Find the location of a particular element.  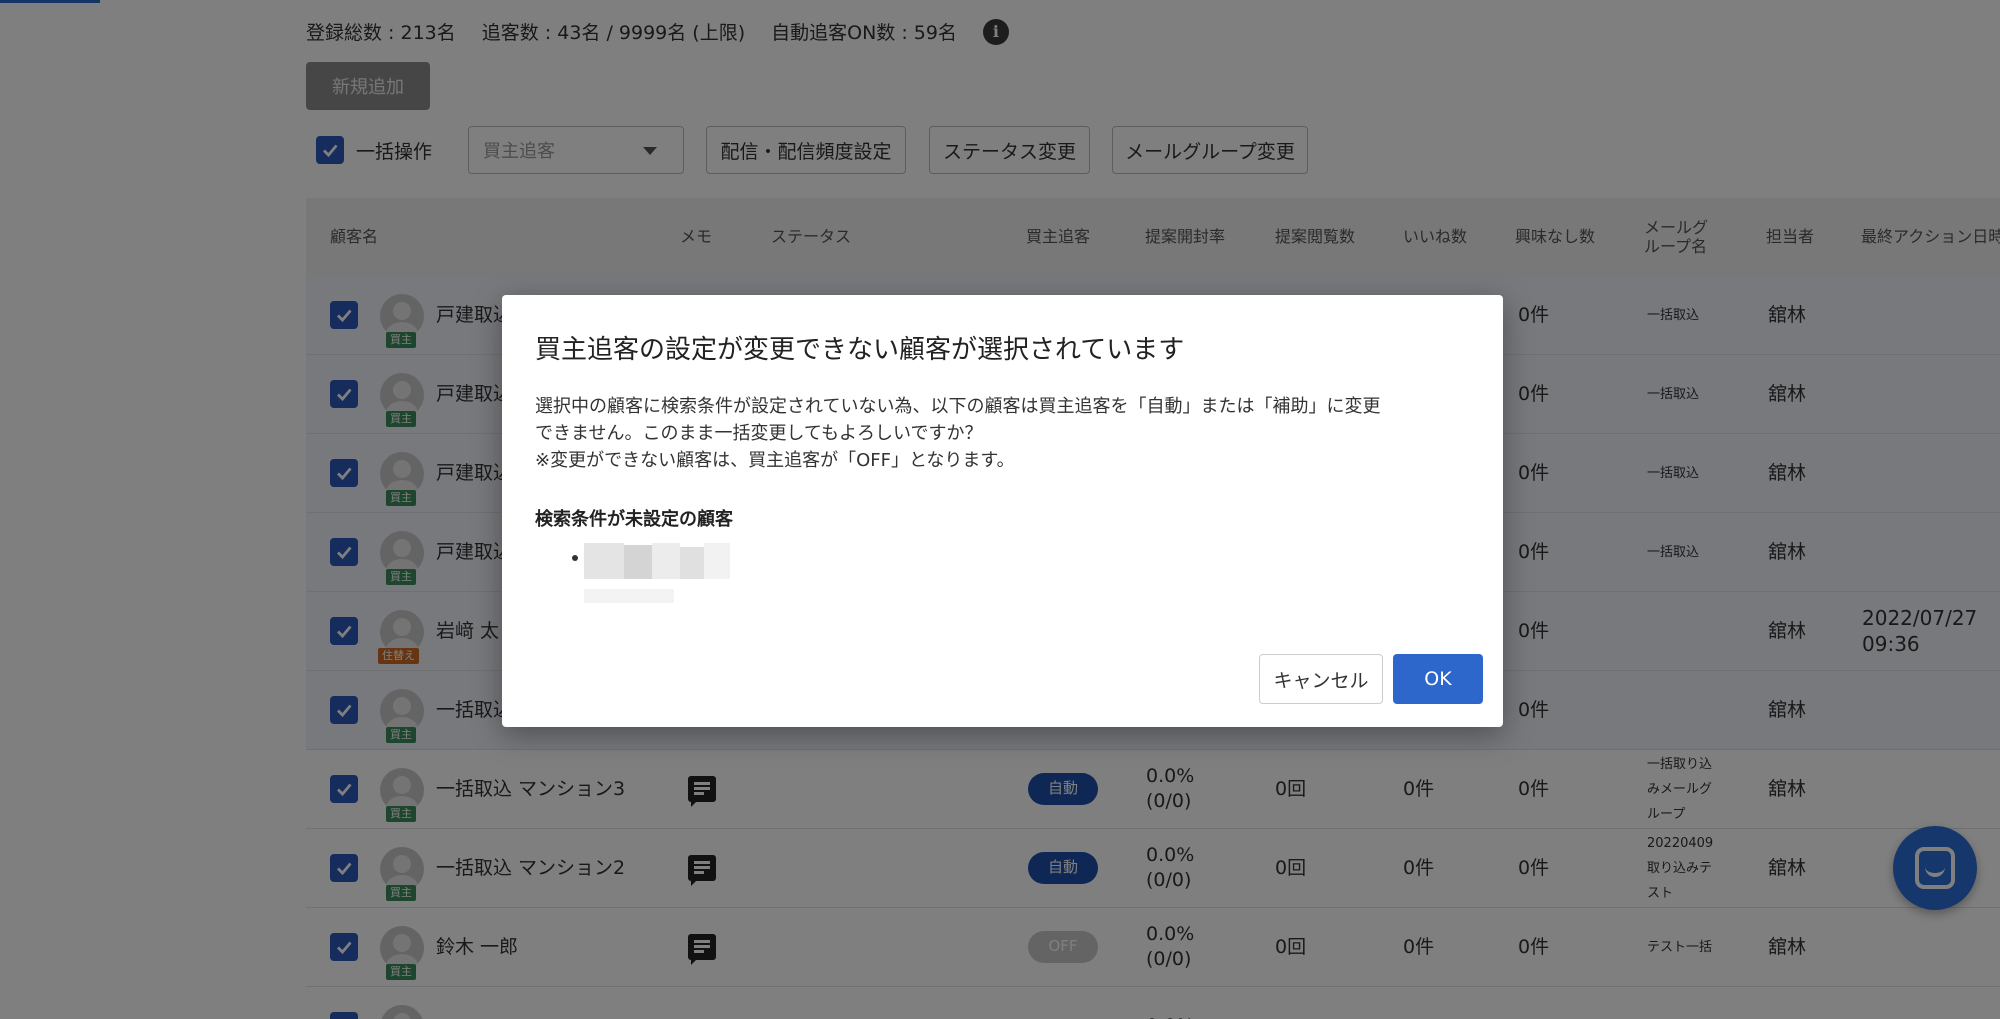

dialog-subheading: 検索条件が未設定の顧客 is located at coordinates (634, 519).